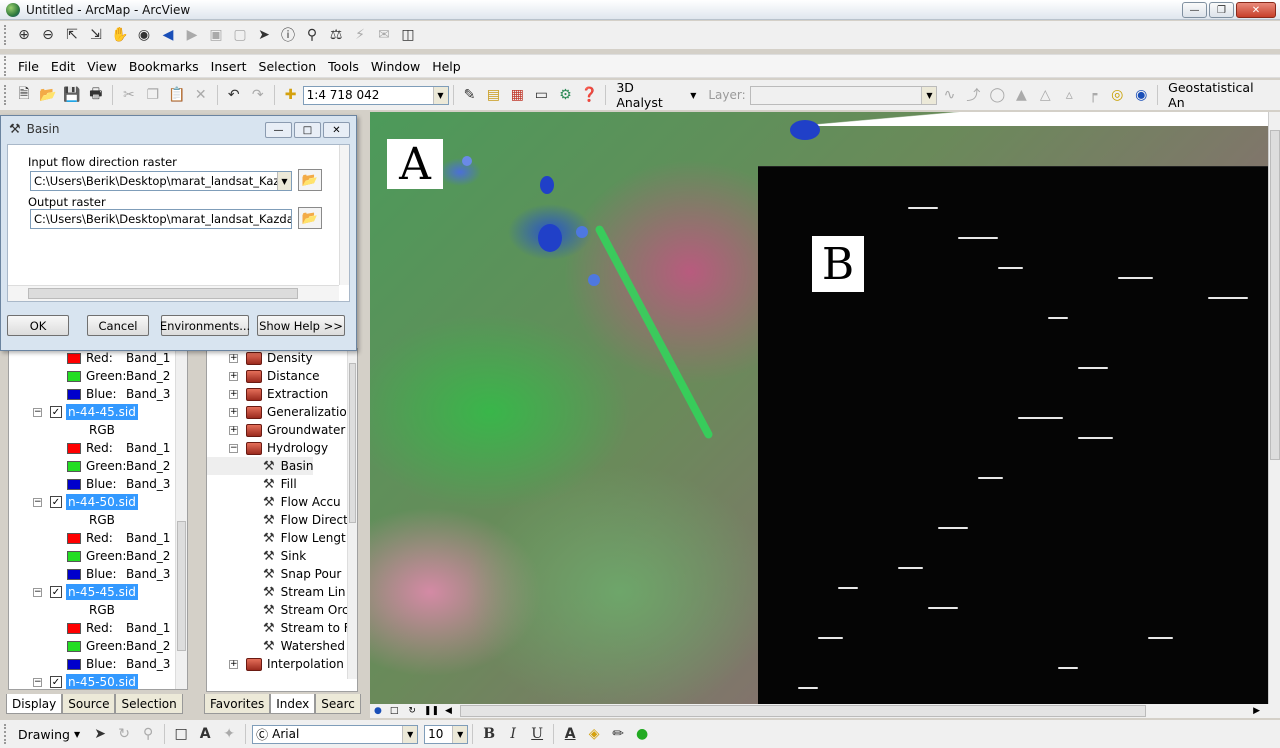 This screenshot has width=1280, height=748. What do you see at coordinates (336, 130) in the screenshot?
I see `dialog-close-button: ✕` at bounding box center [336, 130].